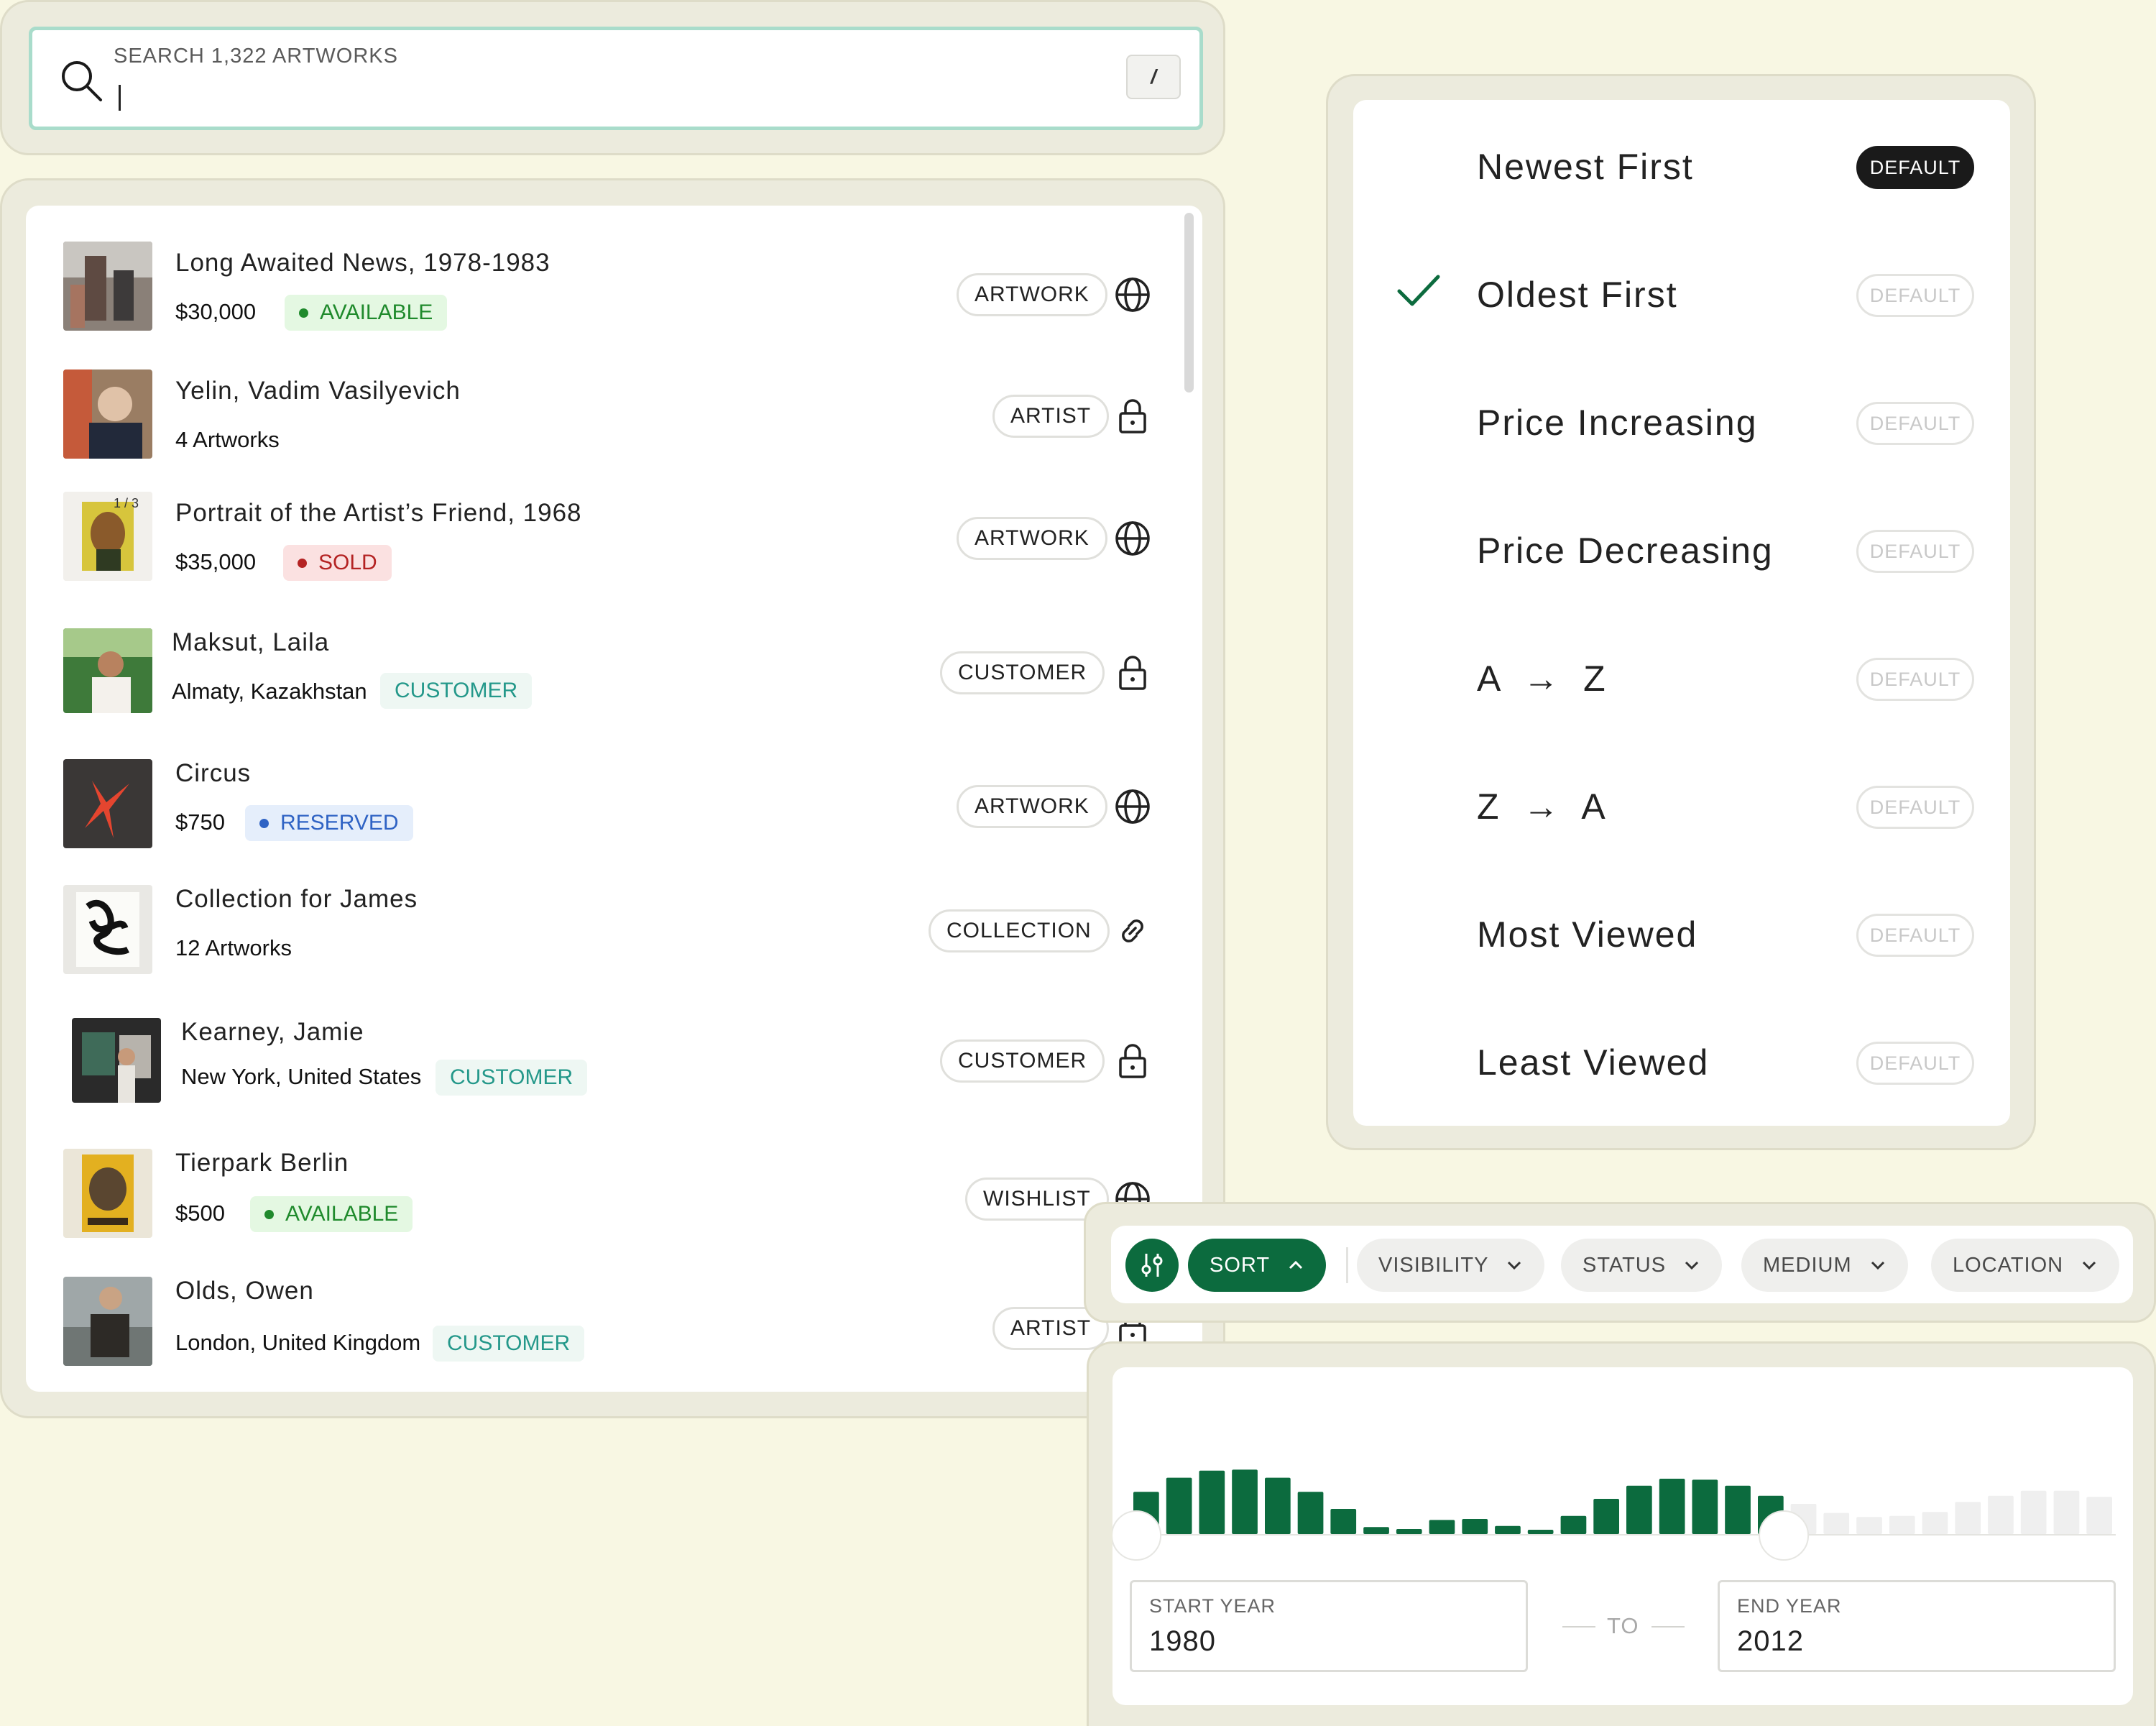  I want to click on sort-option-price-increasing: Price Increasing DEFAULT, so click(1681, 420).